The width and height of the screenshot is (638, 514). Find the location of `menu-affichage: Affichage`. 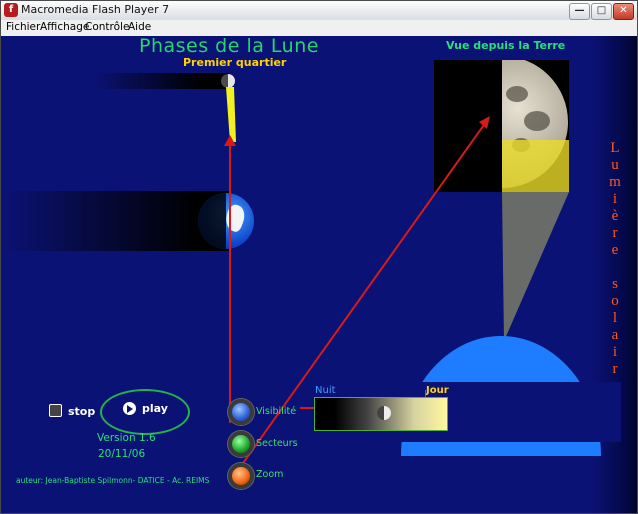

menu-affichage: Affichage is located at coordinates (64, 27).